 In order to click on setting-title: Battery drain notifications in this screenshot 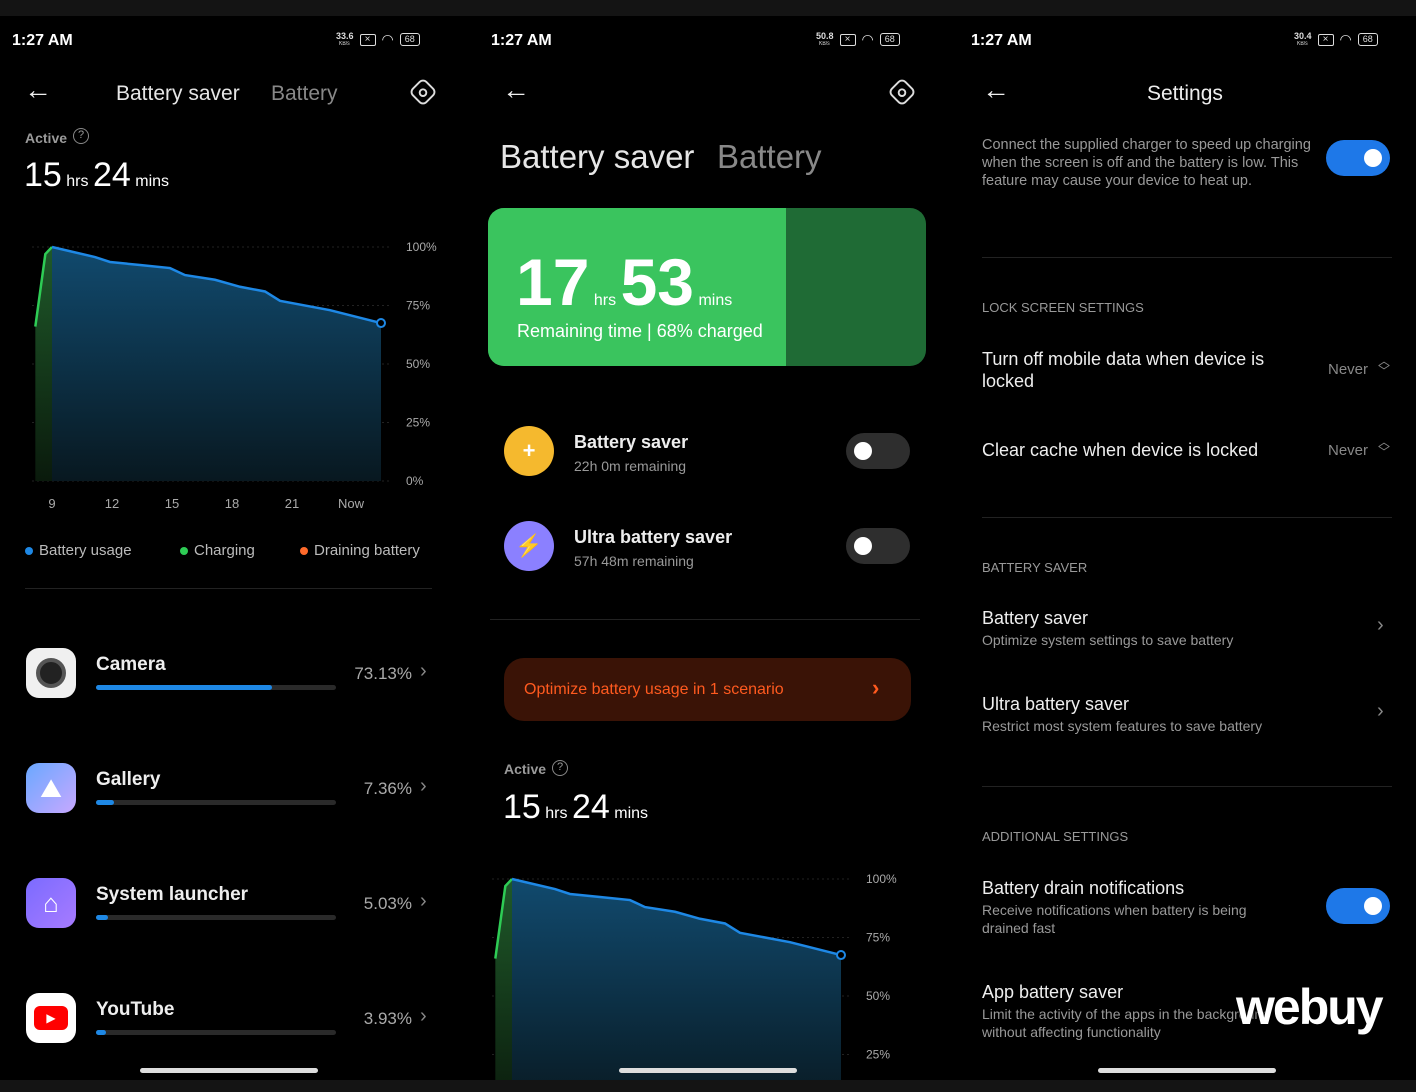, I will do `click(1083, 888)`.